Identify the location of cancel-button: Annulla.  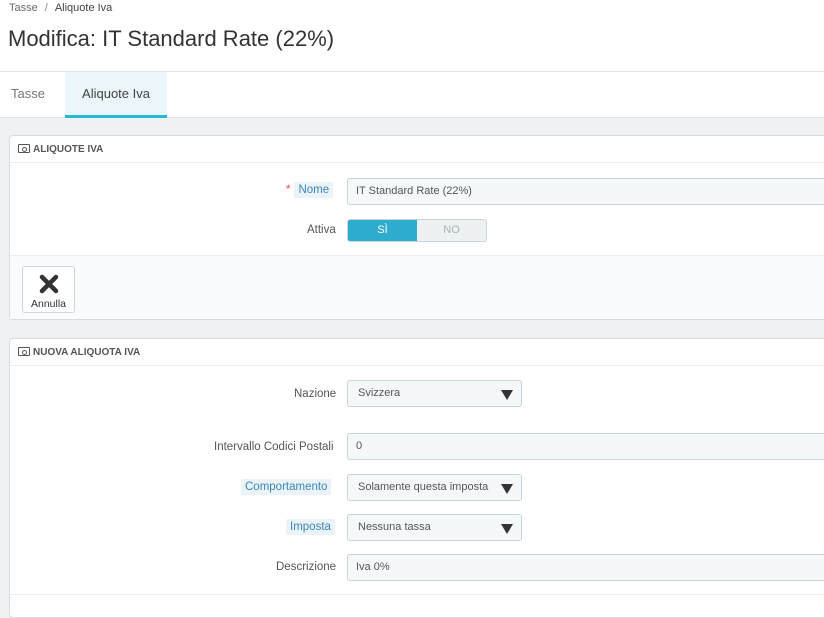
(48, 289).